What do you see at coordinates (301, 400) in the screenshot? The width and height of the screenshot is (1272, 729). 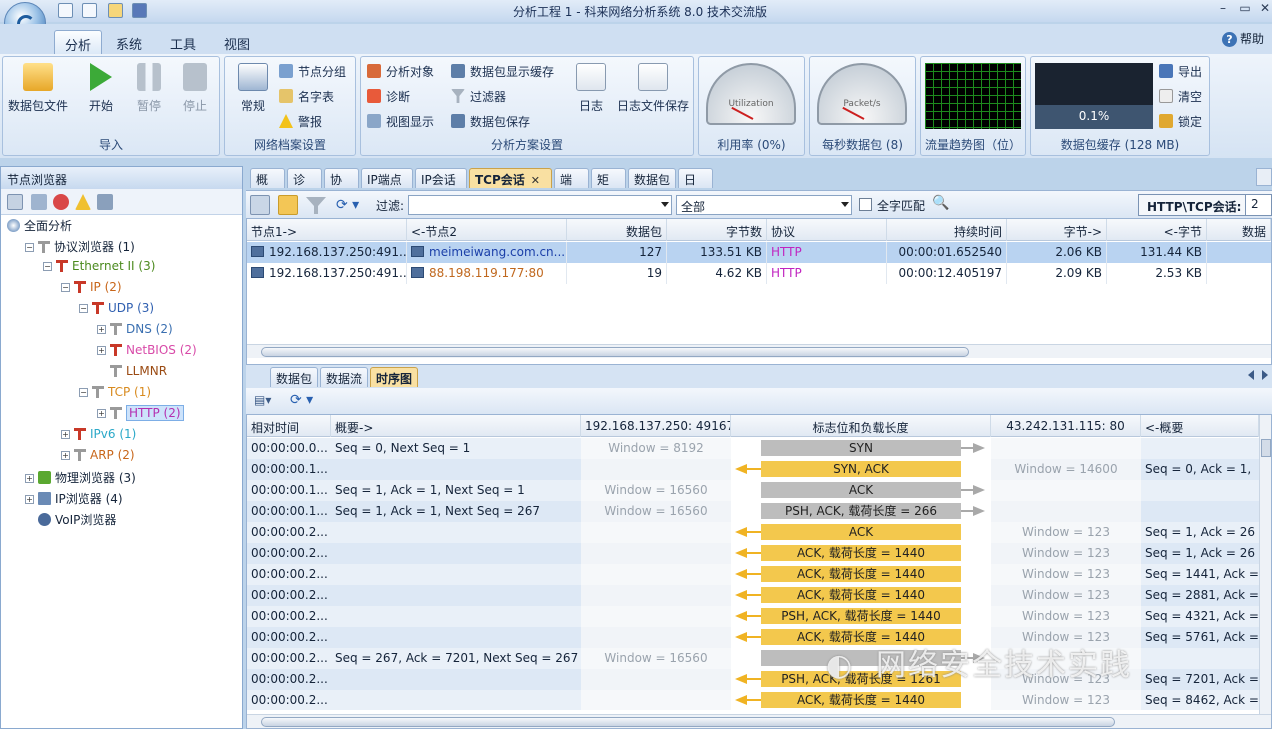 I see `sequence-refresh-icon: ⟳ ▾` at bounding box center [301, 400].